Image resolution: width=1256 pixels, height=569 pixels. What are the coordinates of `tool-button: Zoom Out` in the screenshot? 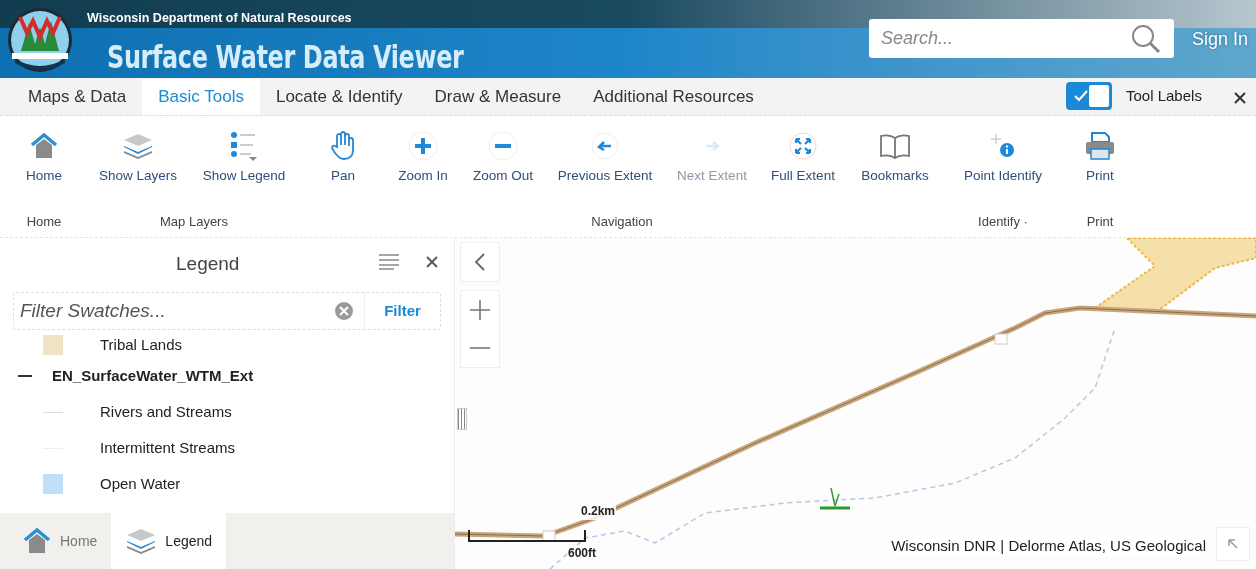 It's located at (503, 158).